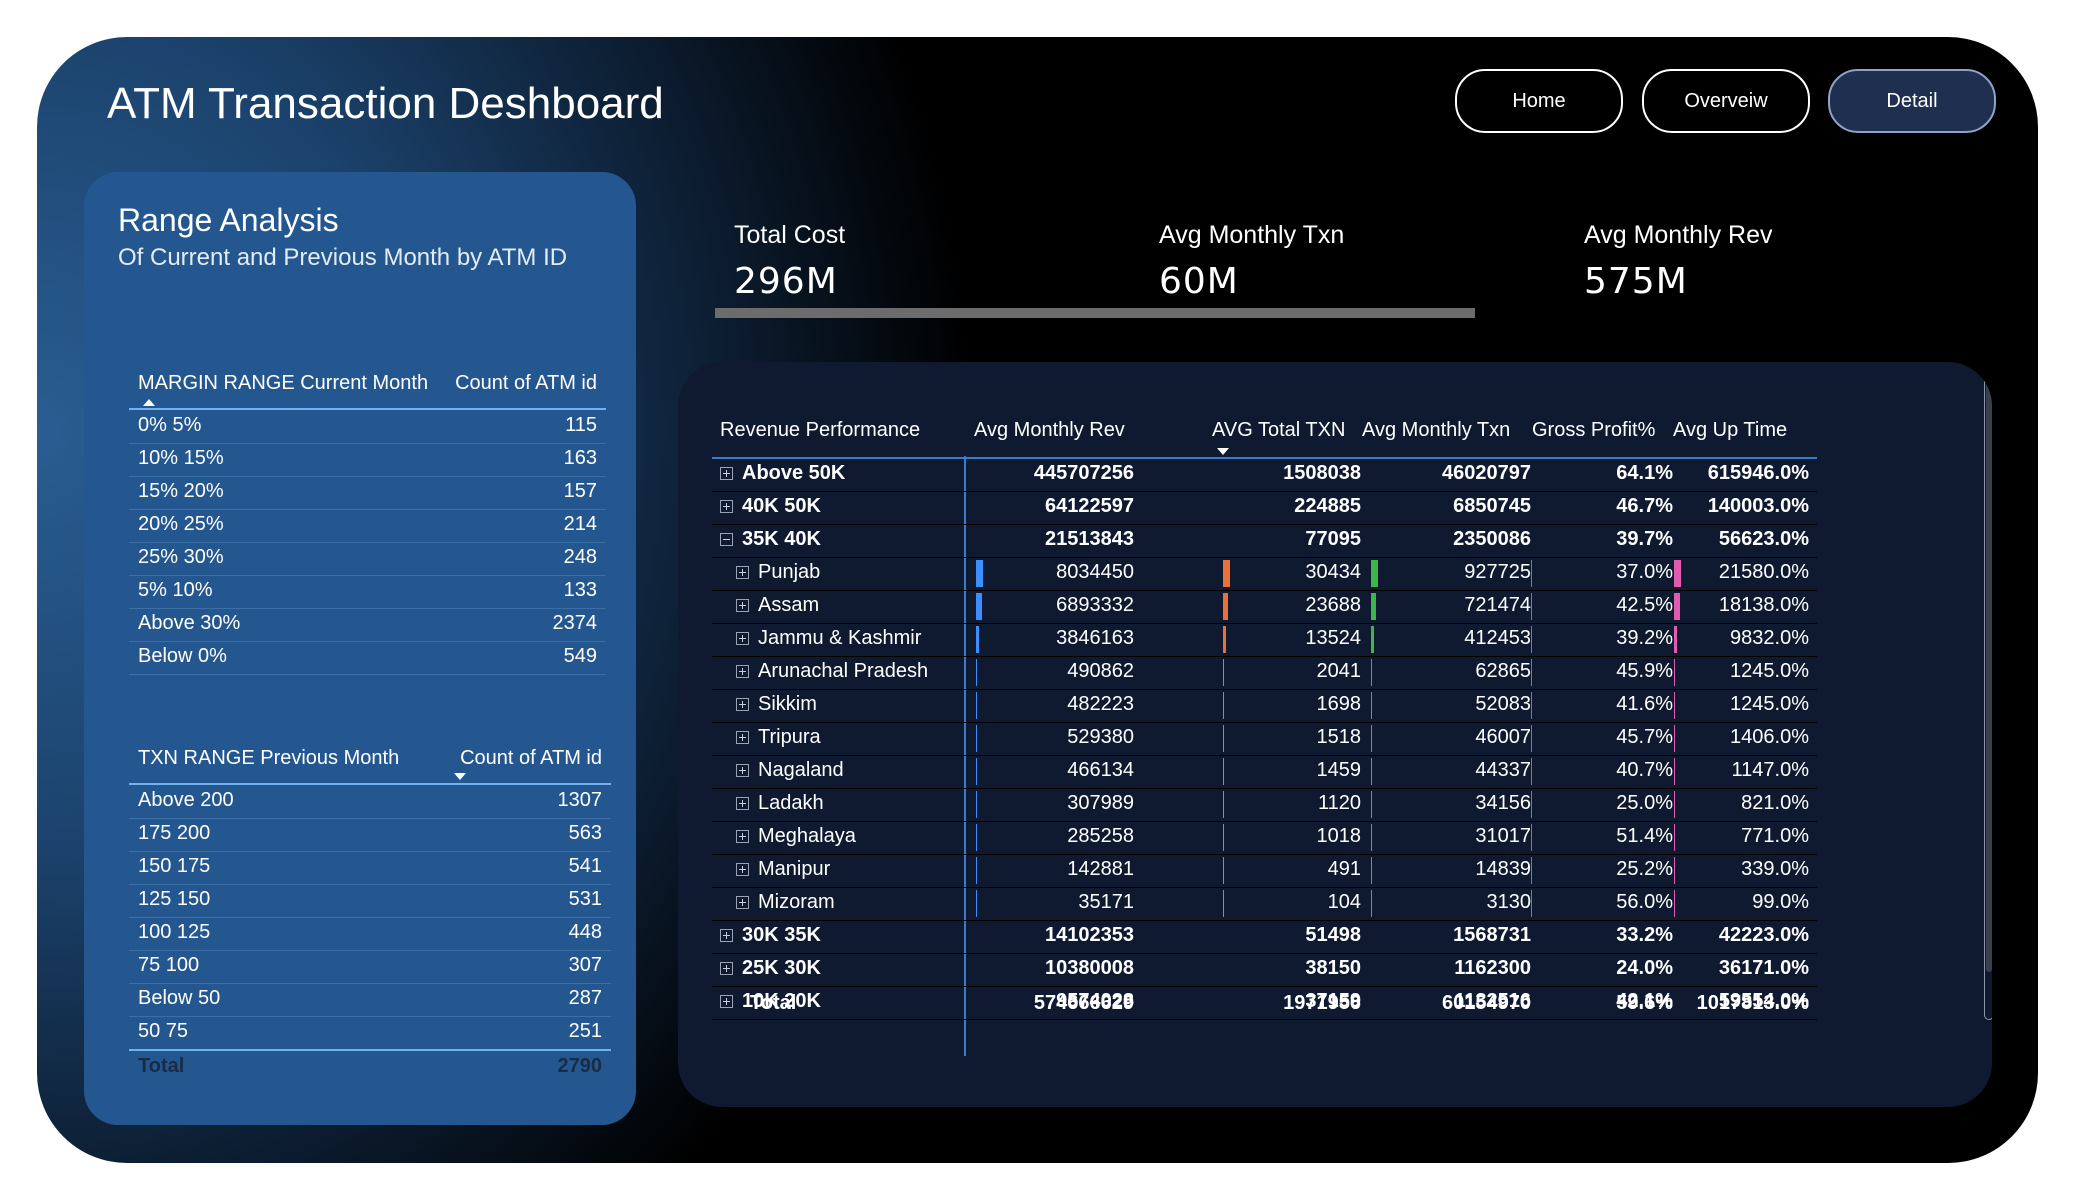  I want to click on matrix-child-row: Mizoram 35171 104 3130 56.0% 99.0%, so click(1264, 904).